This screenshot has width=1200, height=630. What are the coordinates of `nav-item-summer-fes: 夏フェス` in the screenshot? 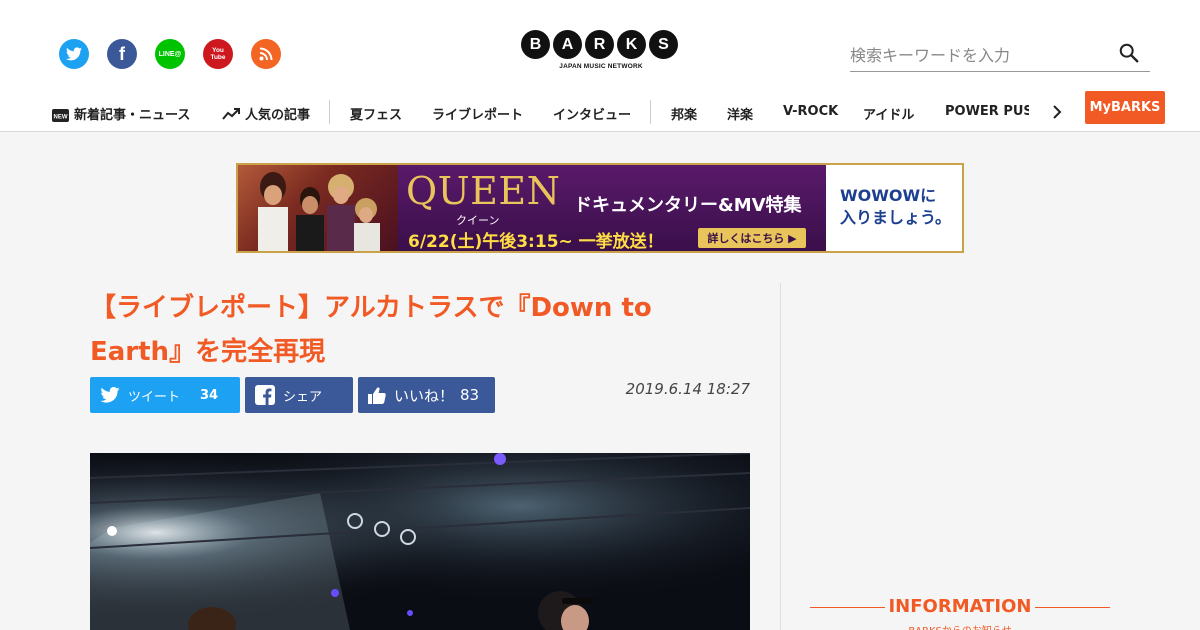 It's located at (376, 113).